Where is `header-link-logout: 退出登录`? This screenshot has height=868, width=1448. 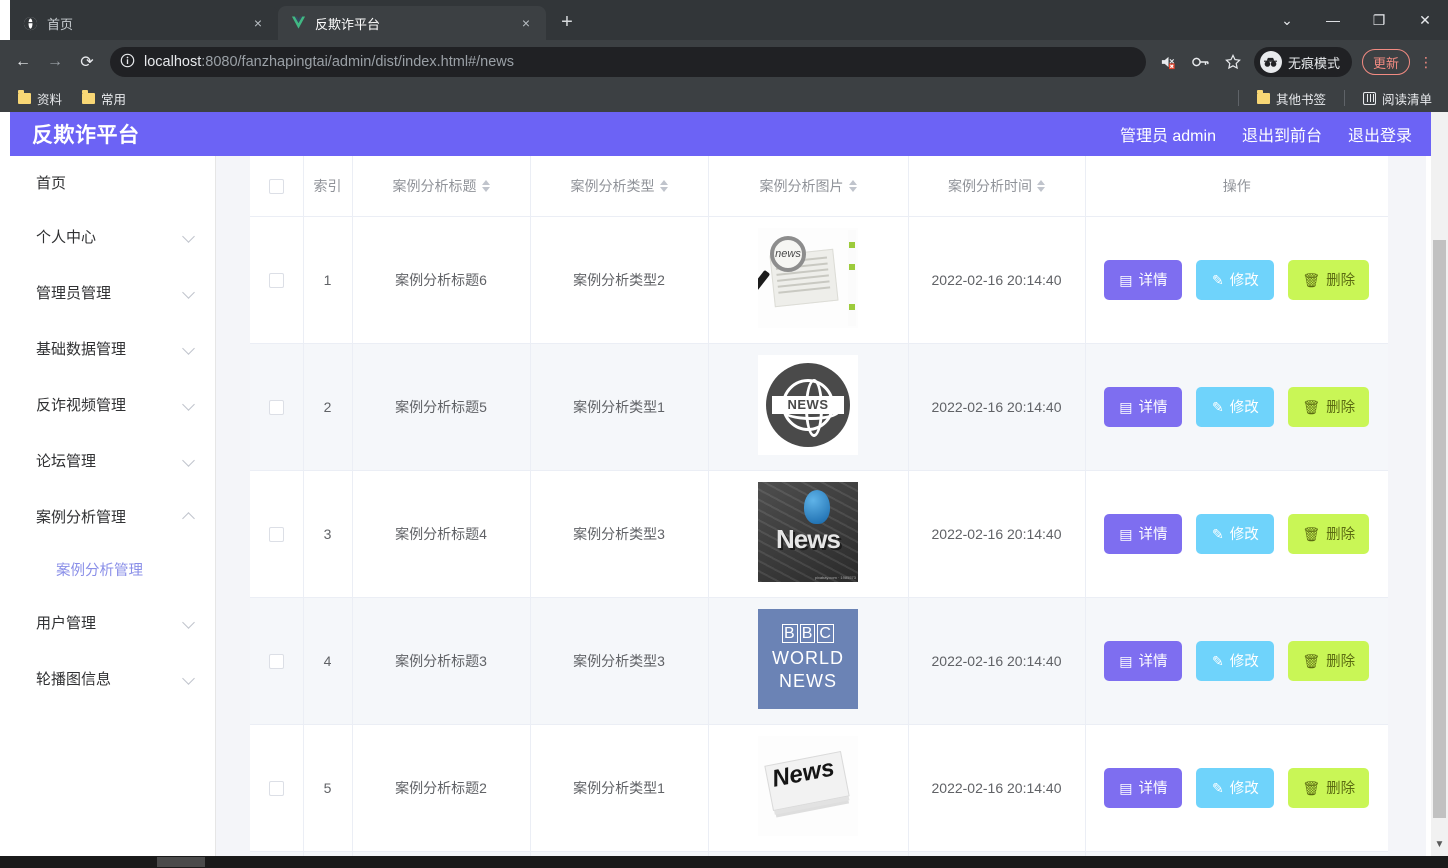
header-link-logout: 退出登录 is located at coordinates (1380, 134).